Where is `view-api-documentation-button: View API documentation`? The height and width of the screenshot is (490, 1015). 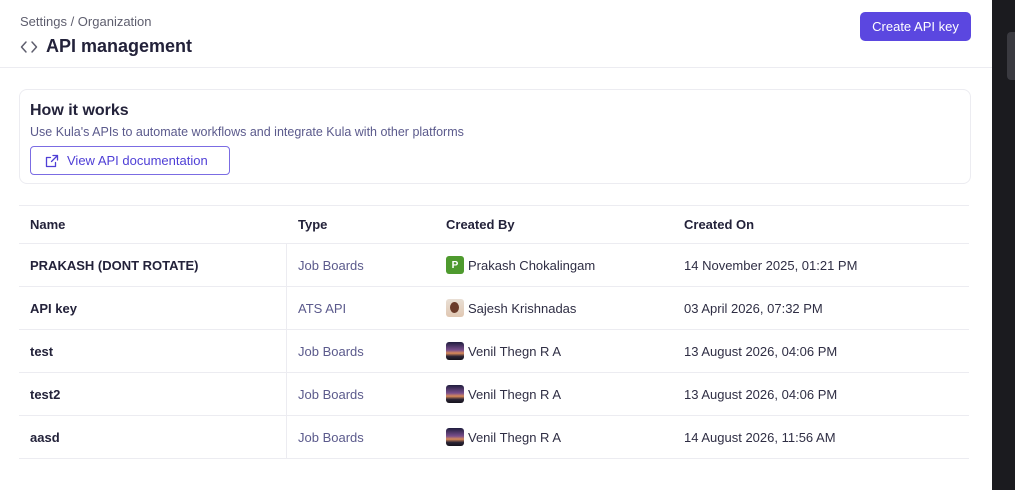
view-api-documentation-button: View API documentation is located at coordinates (130, 160).